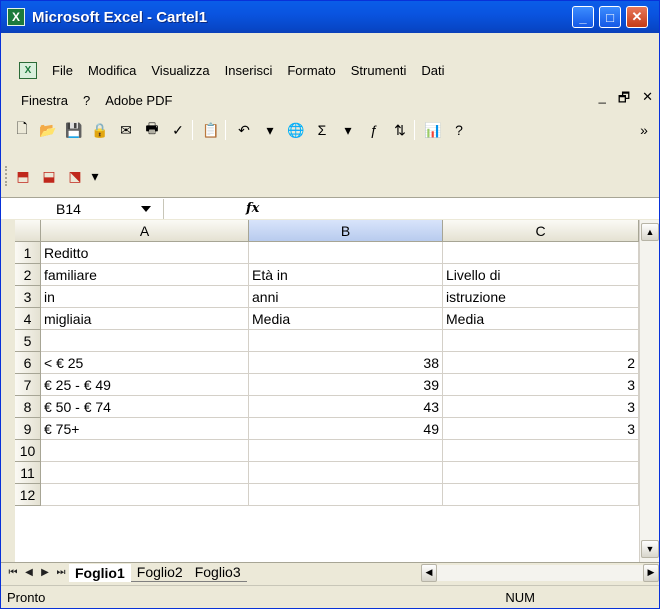 The height and width of the screenshot is (609, 660). I want to click on cell-a6: < € 25, so click(145, 363).